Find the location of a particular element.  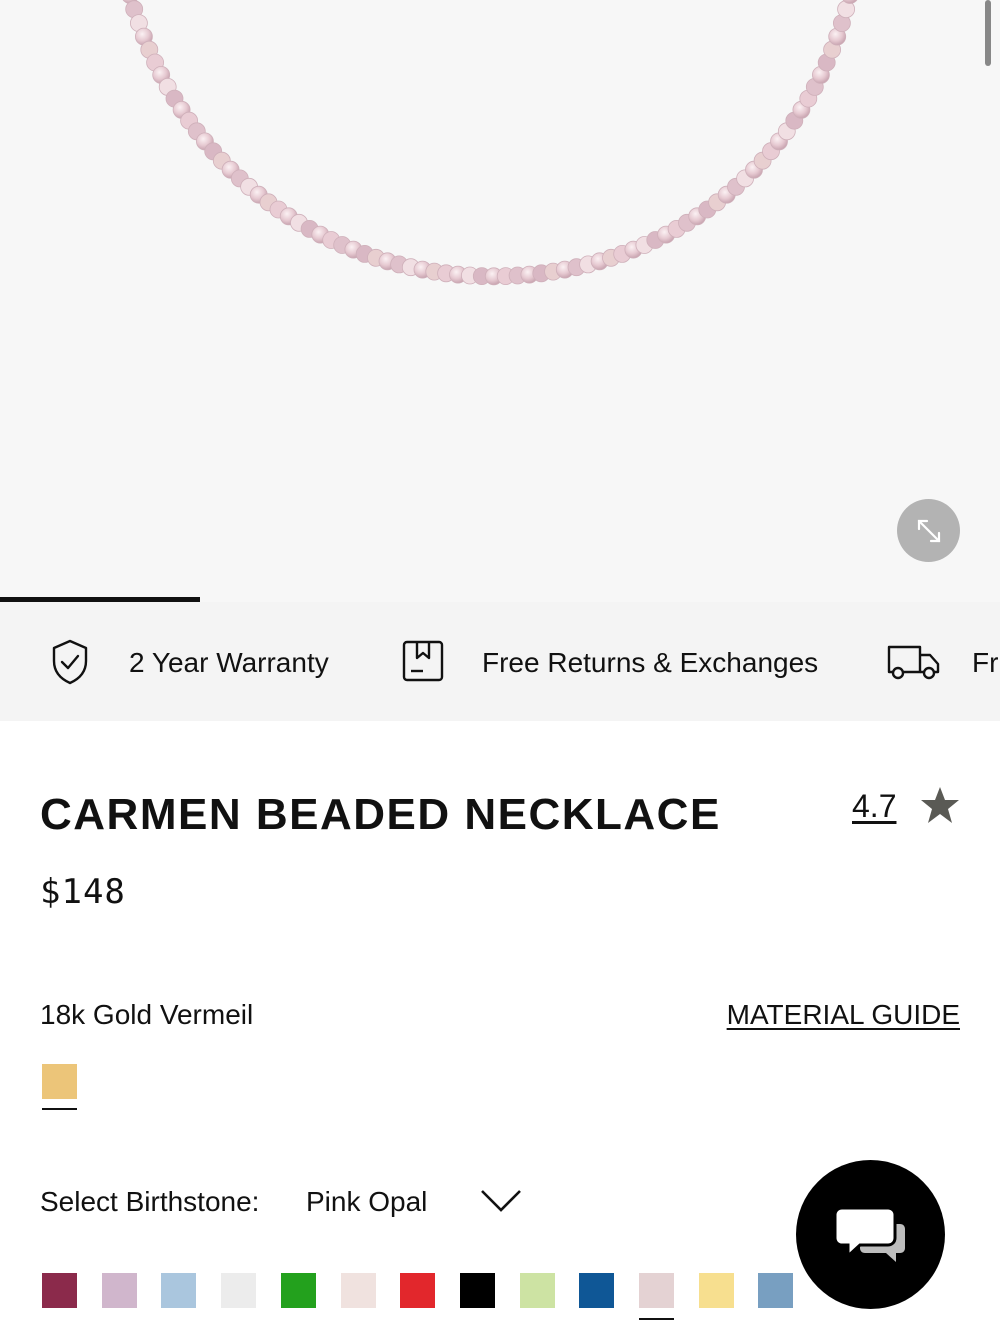

rating-link: 4.7 is located at coordinates (874, 806).